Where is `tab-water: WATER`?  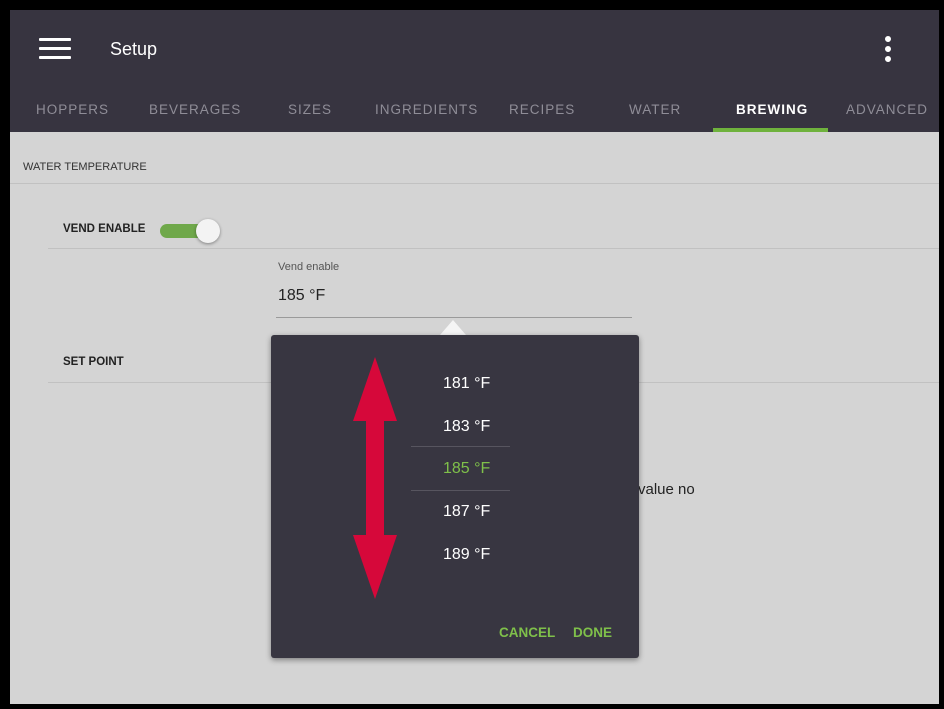 tab-water: WATER is located at coordinates (655, 109).